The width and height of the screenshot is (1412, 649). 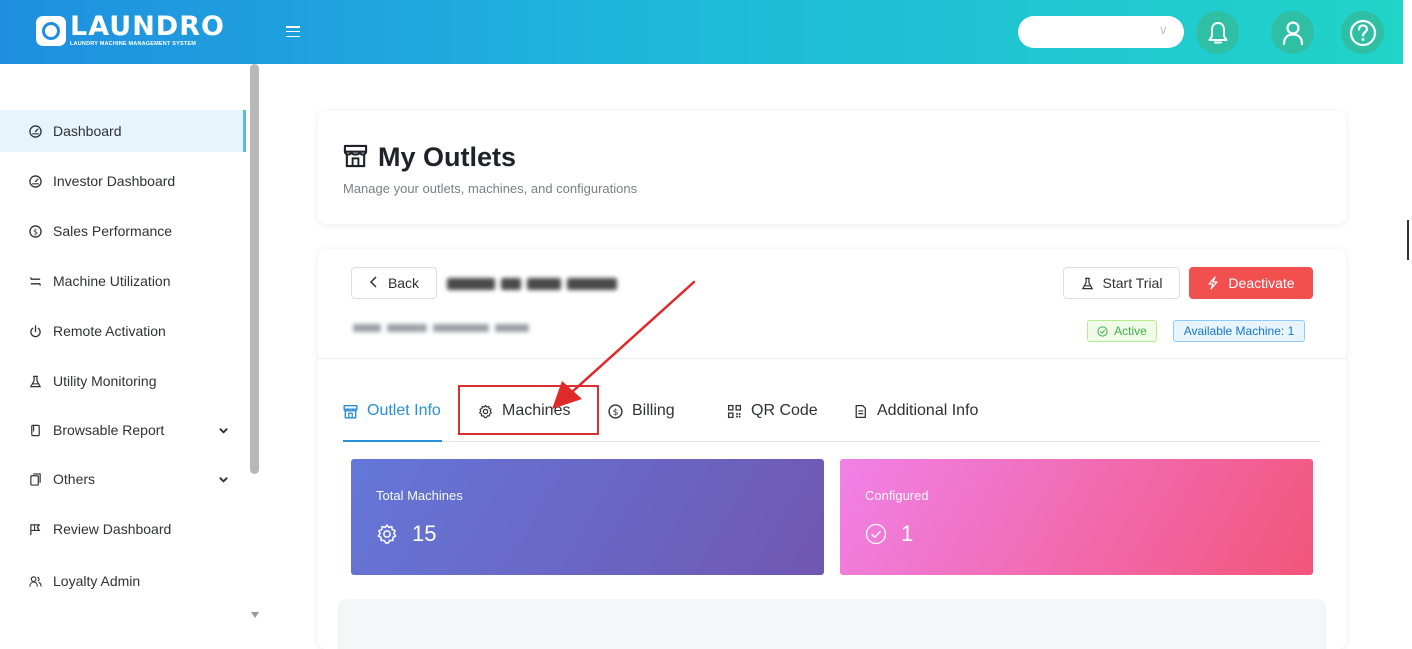 I want to click on sidebar-item-utility-monitoring: Utility Monitoring, so click(x=123, y=381).